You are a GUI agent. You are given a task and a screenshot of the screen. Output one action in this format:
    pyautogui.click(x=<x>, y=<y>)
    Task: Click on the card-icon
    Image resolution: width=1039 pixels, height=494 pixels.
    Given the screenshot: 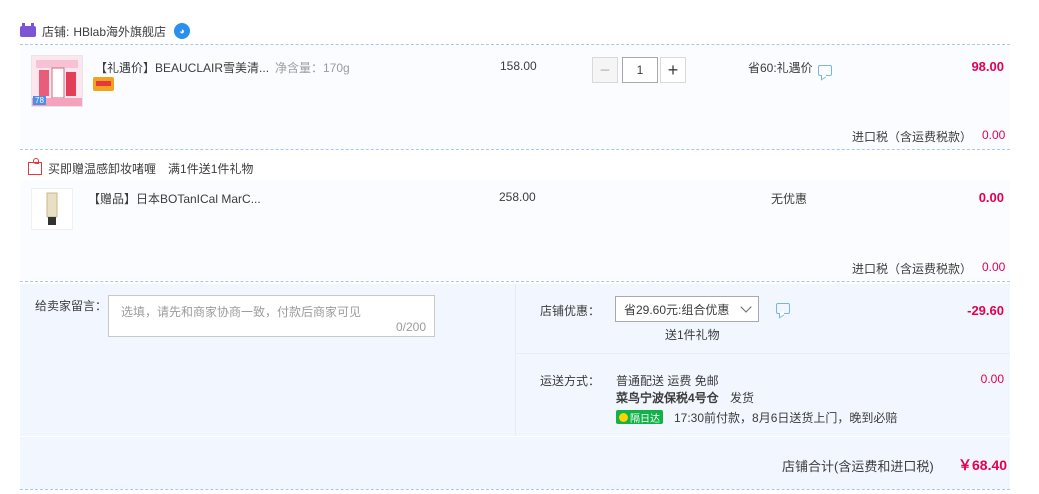 What is the action you would take?
    pyautogui.click(x=103, y=84)
    